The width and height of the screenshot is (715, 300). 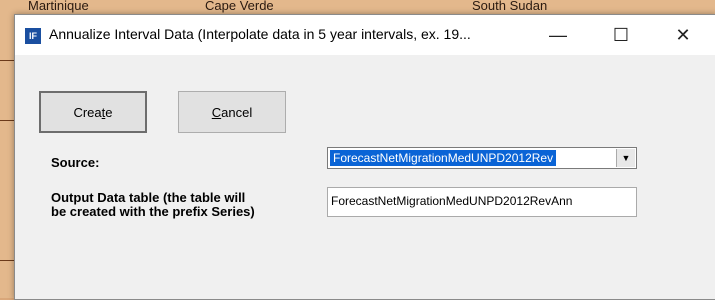 I want to click on output-table-input: ForecastNetMigrationMedUNPD2012RevAnn, so click(x=482, y=202).